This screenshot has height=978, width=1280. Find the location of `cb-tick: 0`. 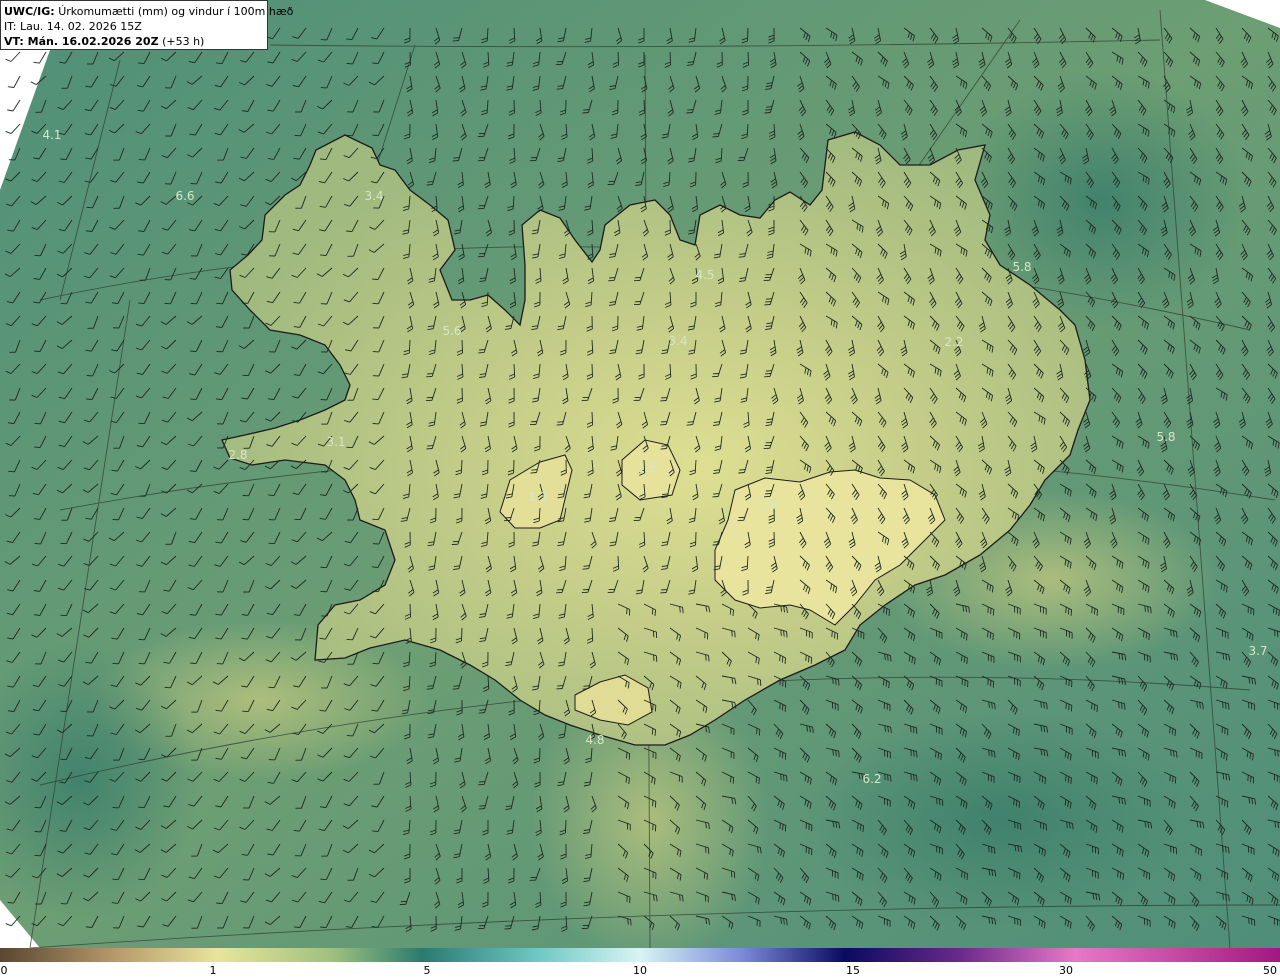

cb-tick: 0 is located at coordinates (4, 970).